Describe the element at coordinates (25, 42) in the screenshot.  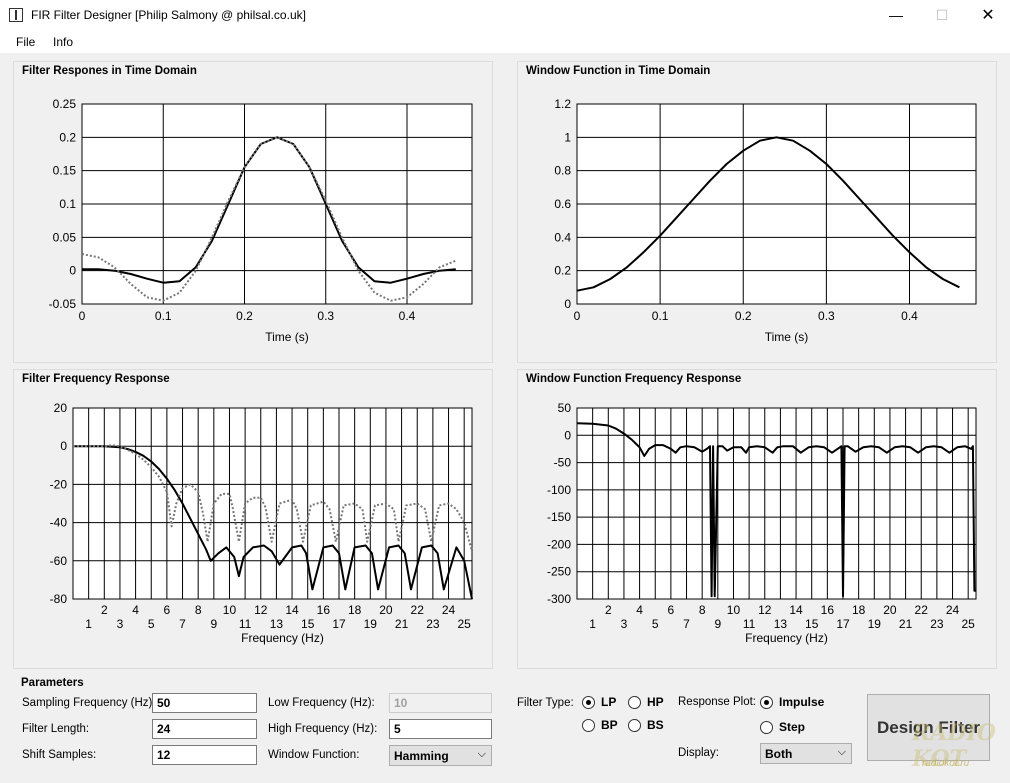
I see `menu-file: File` at that location.